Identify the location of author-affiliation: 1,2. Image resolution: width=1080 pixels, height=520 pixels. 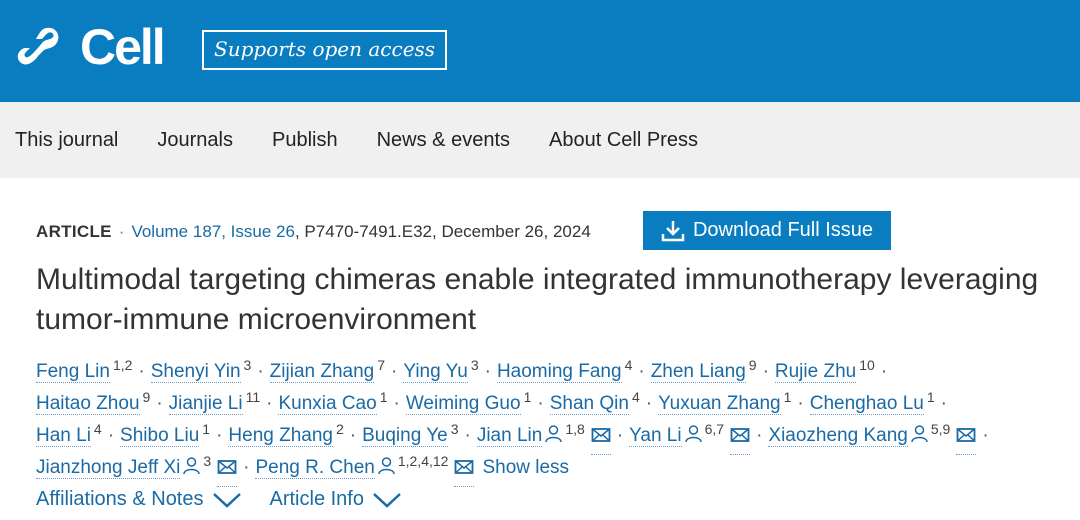
(122, 365).